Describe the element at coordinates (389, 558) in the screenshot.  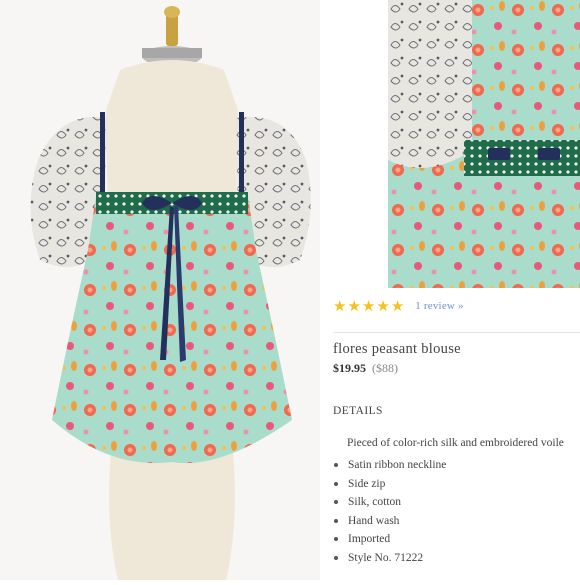
I see `list-item: Style No. 71222` at that location.